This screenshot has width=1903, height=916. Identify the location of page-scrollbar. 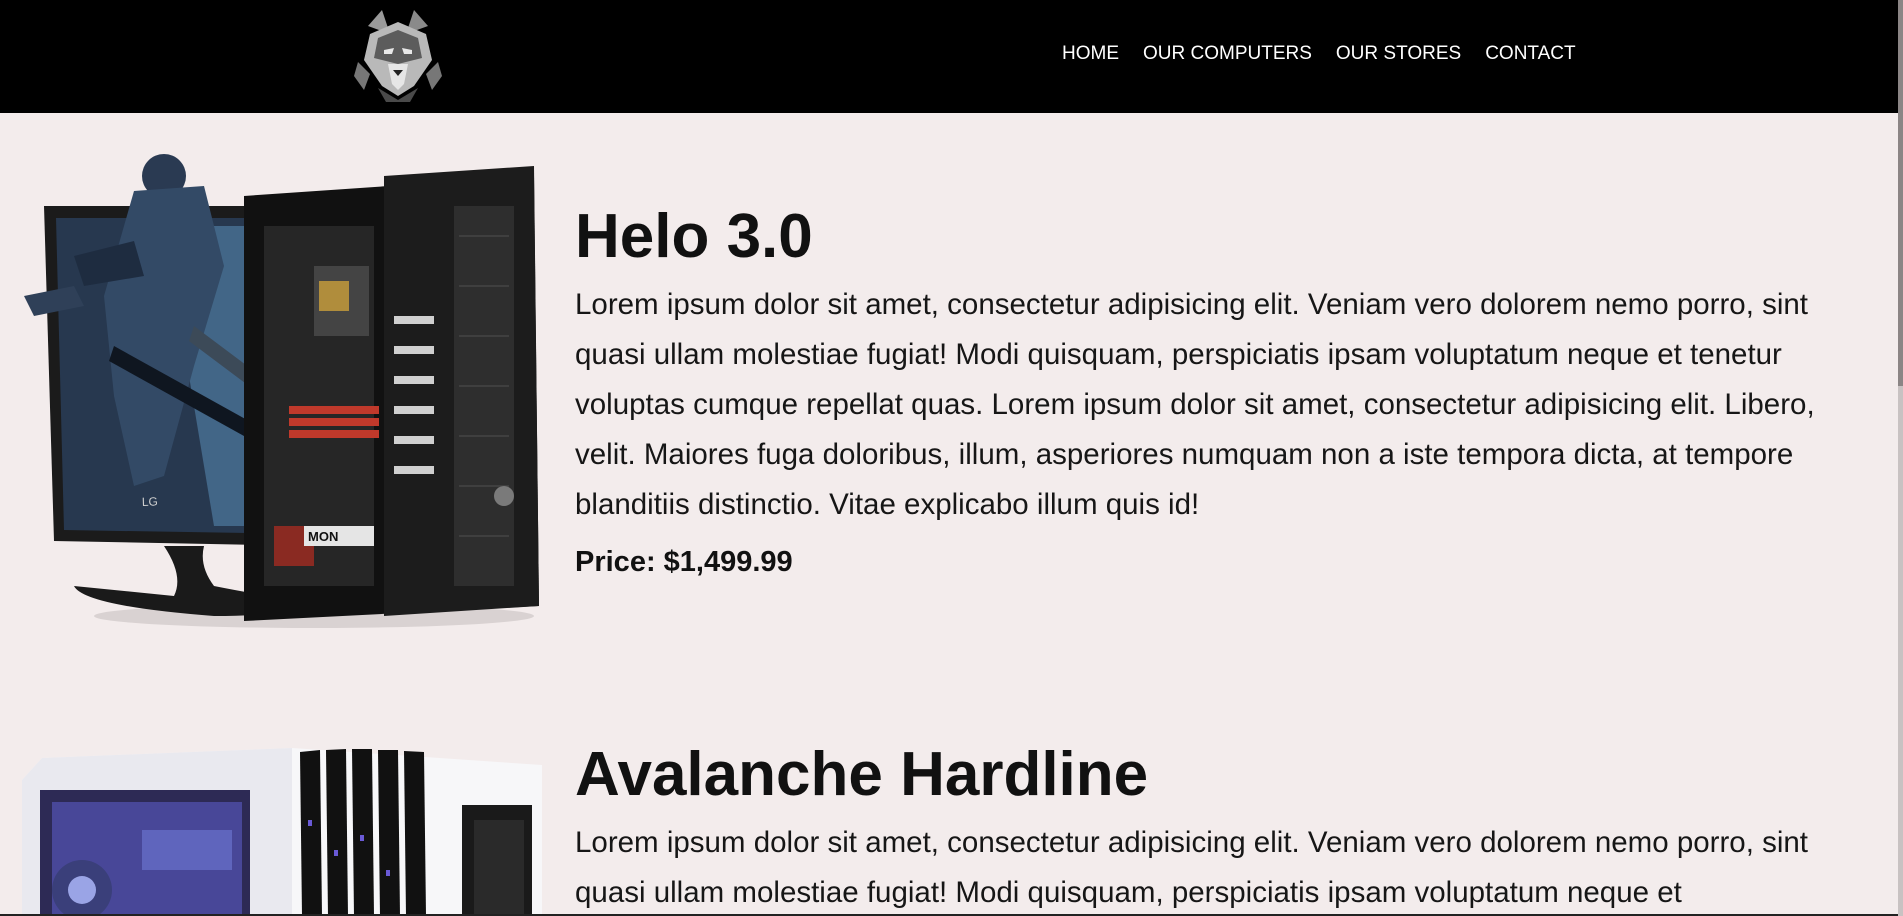
(1900, 458).